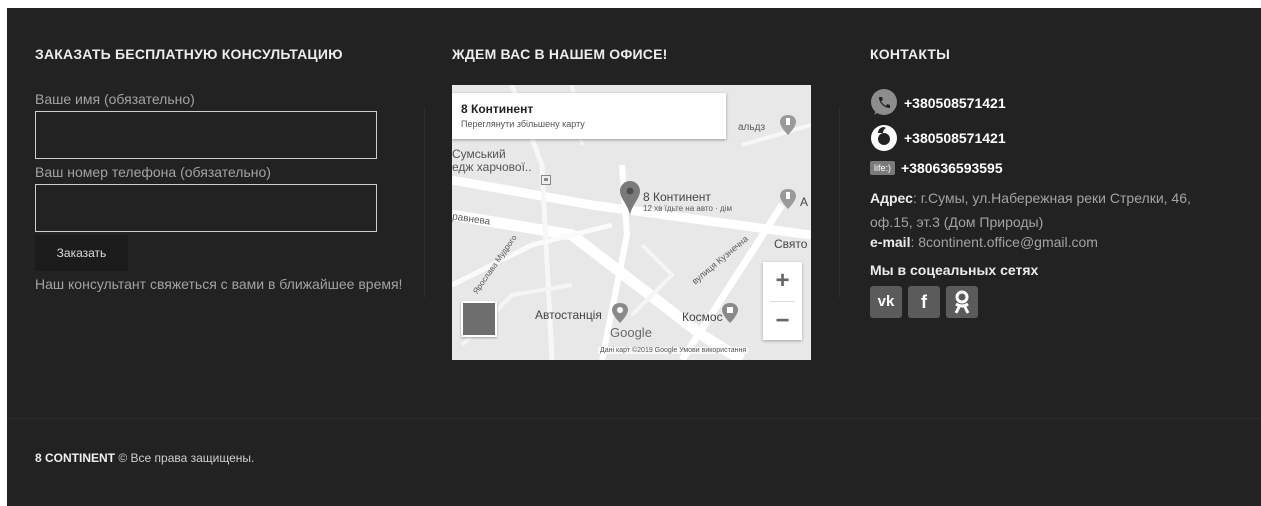 The image size is (1261, 506). I want to click on social-links: vk f, so click(924, 302).